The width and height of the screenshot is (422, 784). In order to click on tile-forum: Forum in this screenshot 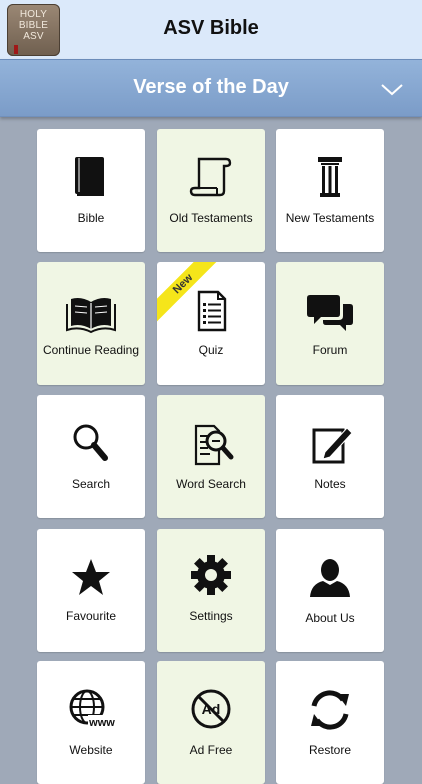, I will do `click(330, 323)`.